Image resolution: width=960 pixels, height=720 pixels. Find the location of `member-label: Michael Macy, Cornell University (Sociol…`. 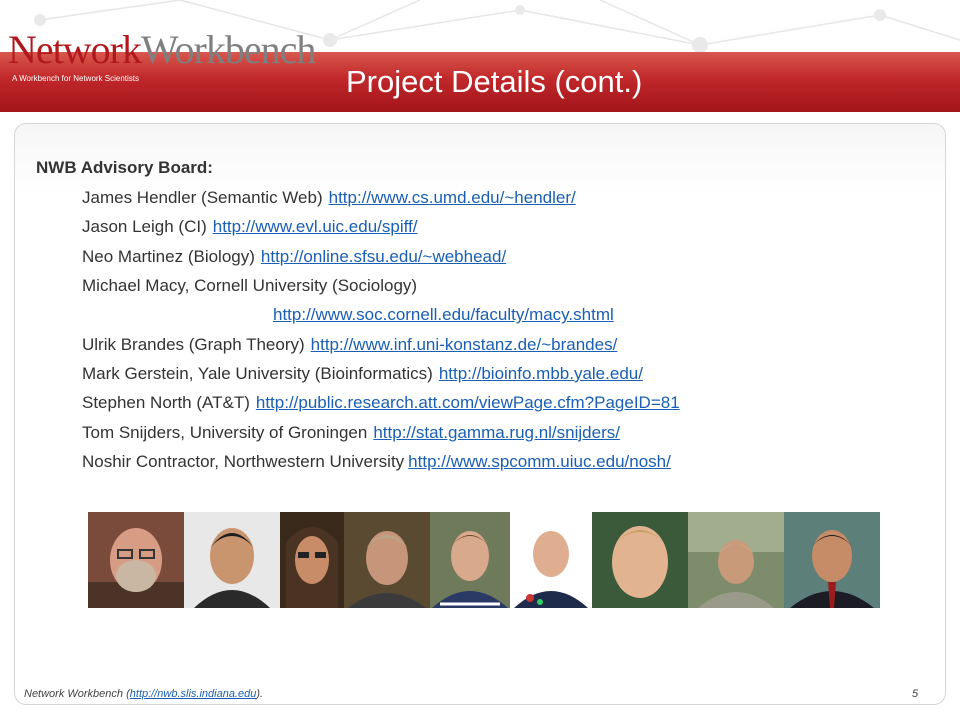

member-label: Michael Macy, Cornell University (Sociol… is located at coordinates (250, 286).